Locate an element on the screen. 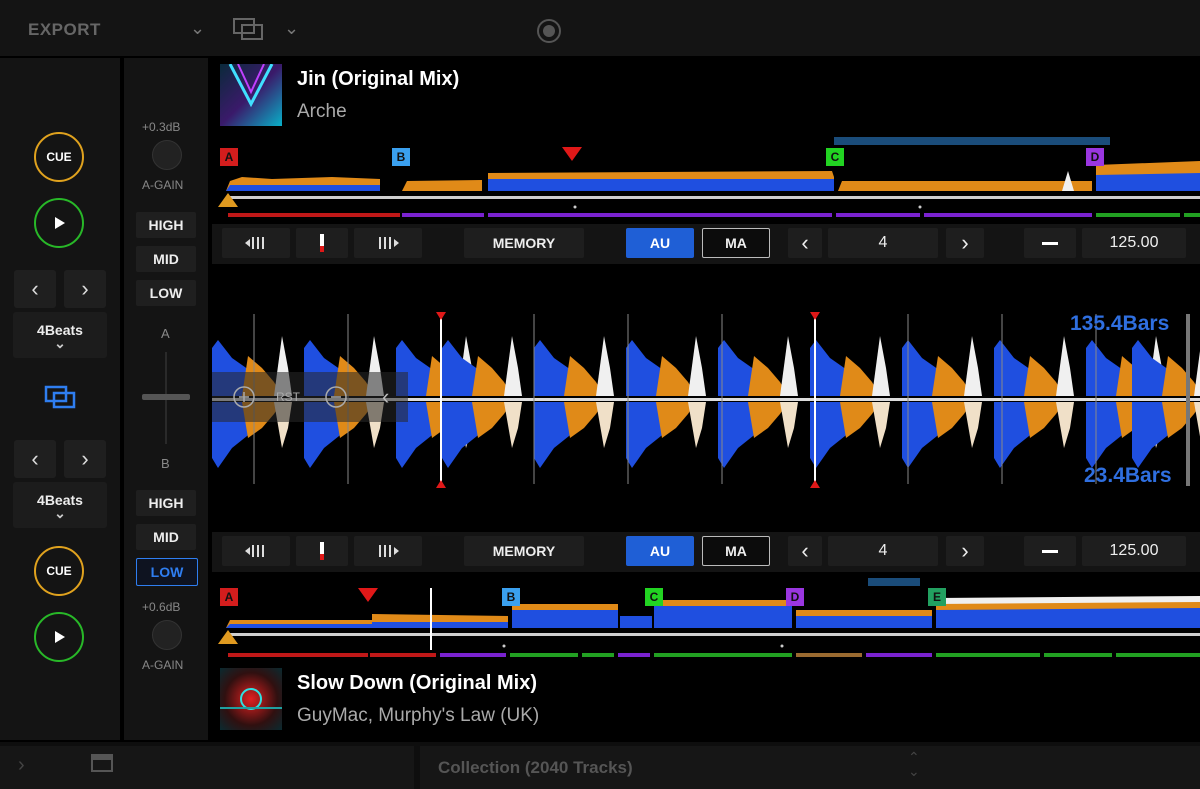 This screenshot has width=1200, height=789. hot-cue-b-deck2: B is located at coordinates (511, 597).